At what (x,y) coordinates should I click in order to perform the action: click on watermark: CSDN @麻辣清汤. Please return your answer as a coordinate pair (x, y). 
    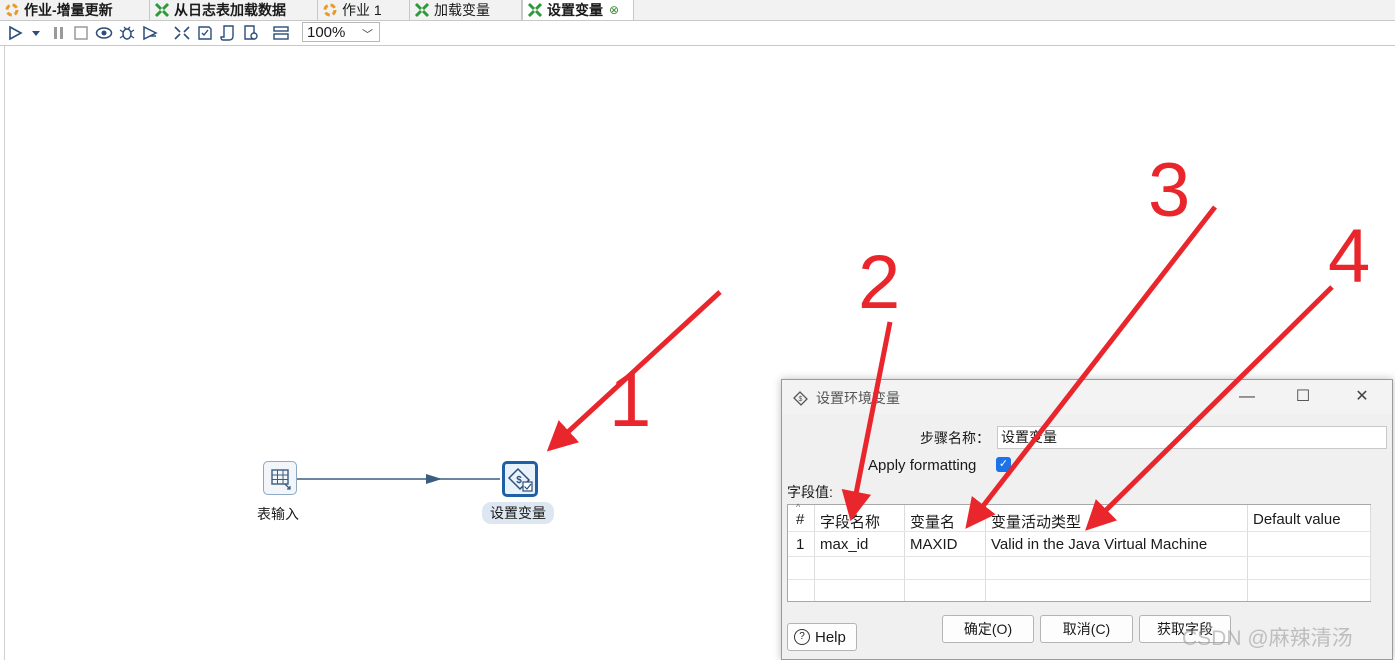
    Looking at the image, I should click on (1267, 638).